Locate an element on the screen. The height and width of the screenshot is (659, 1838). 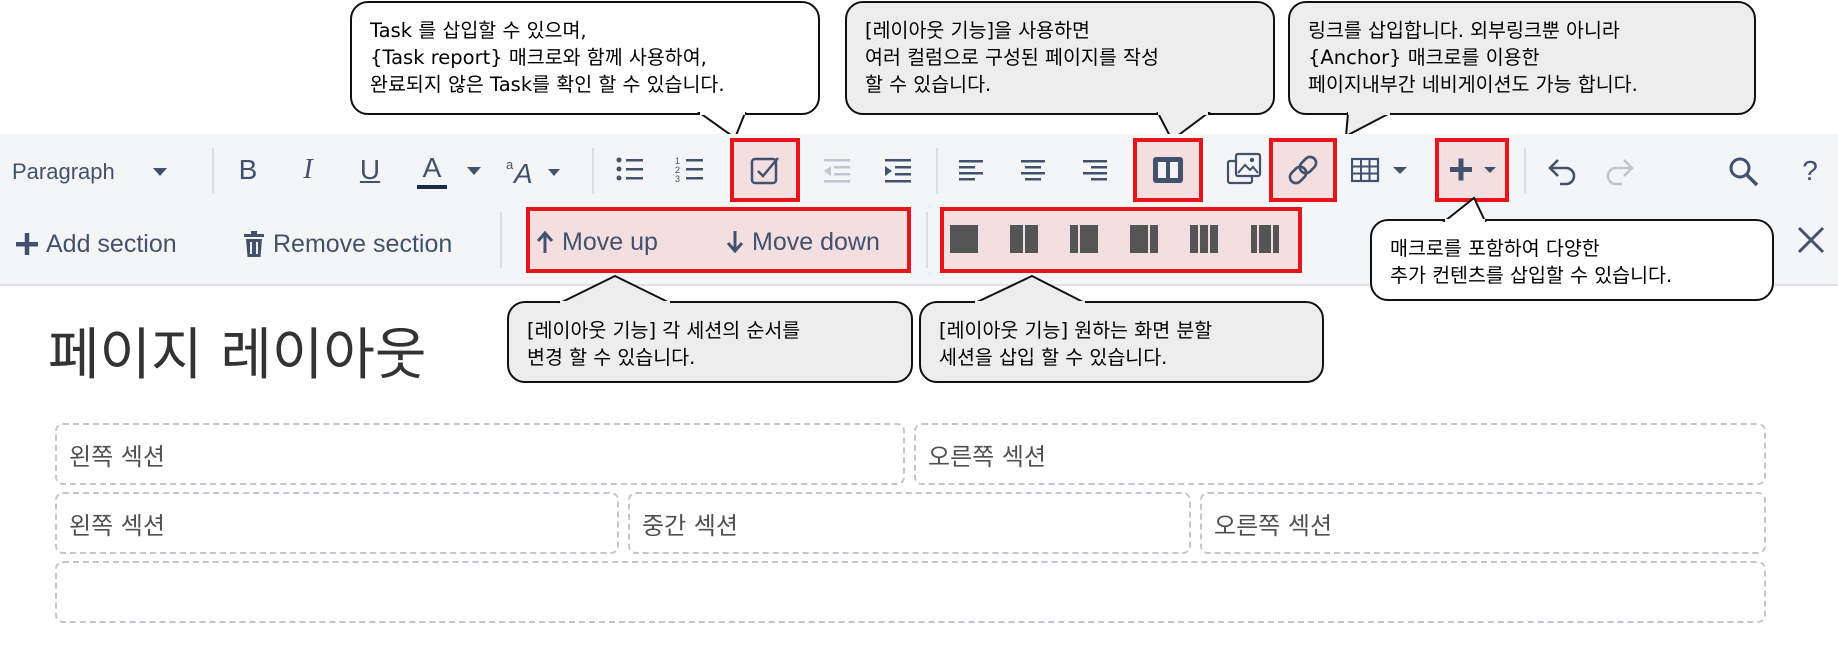
bold-label: B is located at coordinates (248, 169).